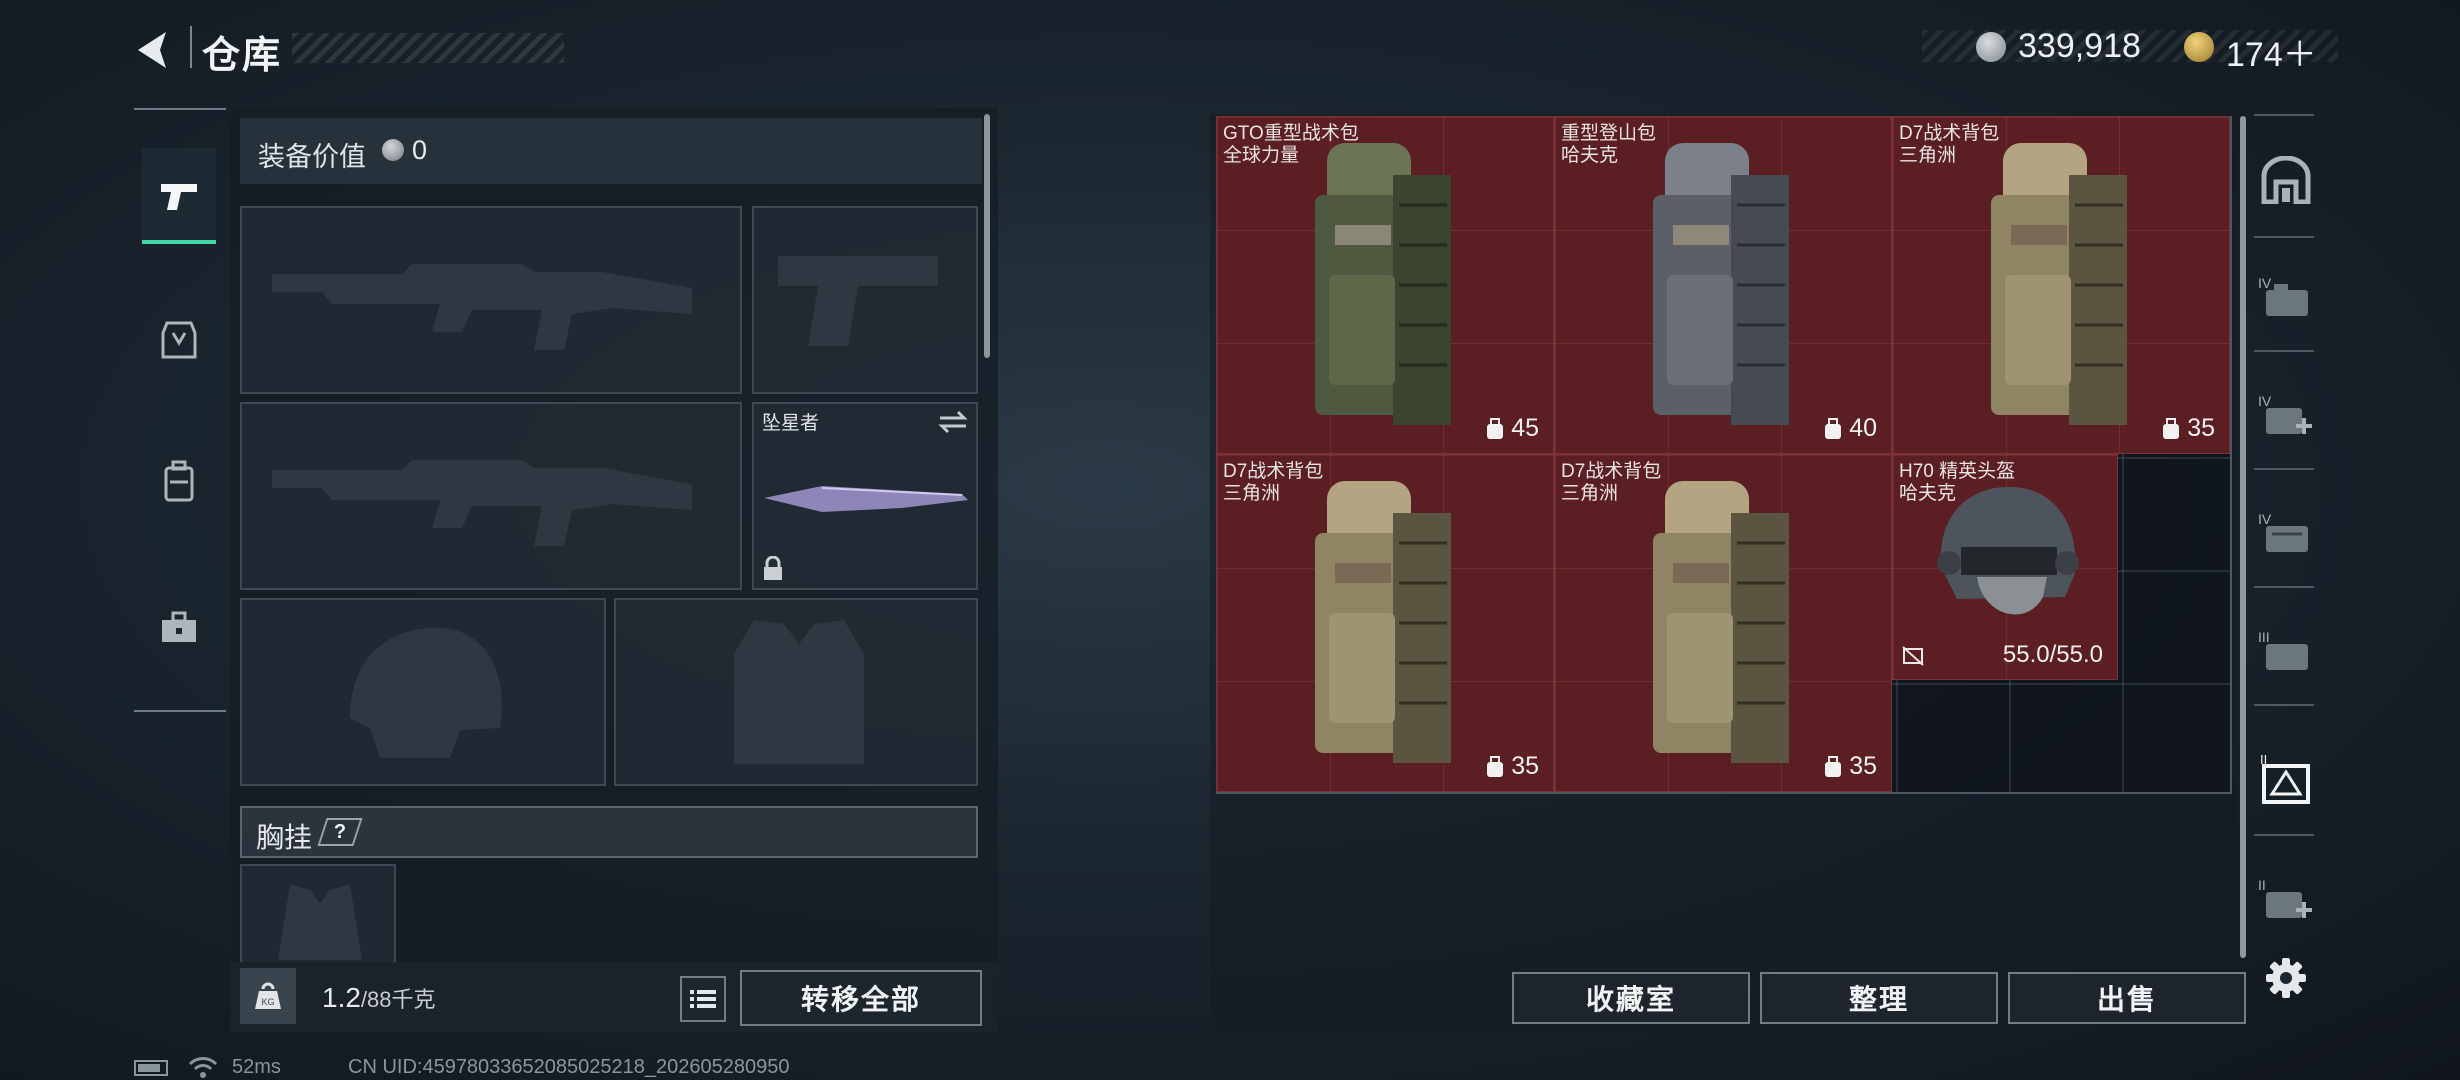 Image resolution: width=2460 pixels, height=1080 pixels. I want to click on armor-slot, so click(796, 692).